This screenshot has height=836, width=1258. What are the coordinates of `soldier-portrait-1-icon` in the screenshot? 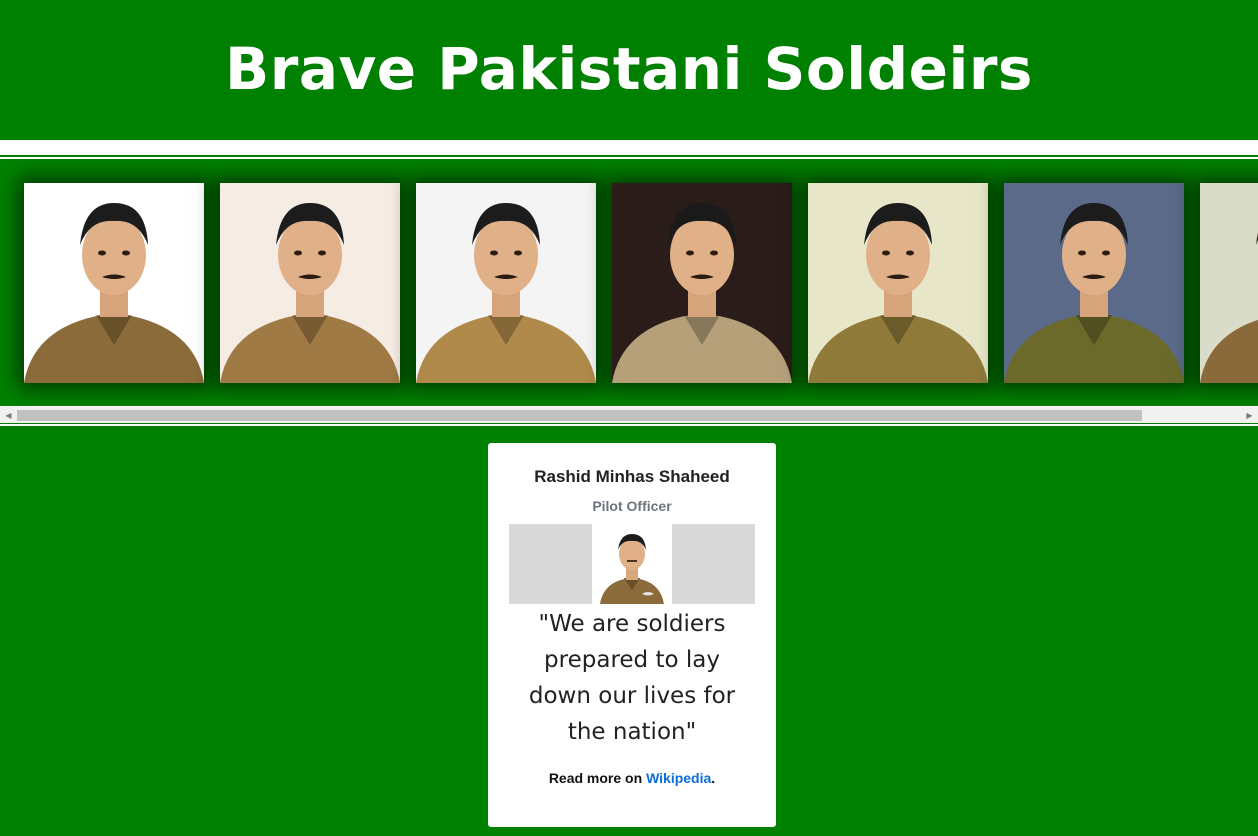 It's located at (114, 283).